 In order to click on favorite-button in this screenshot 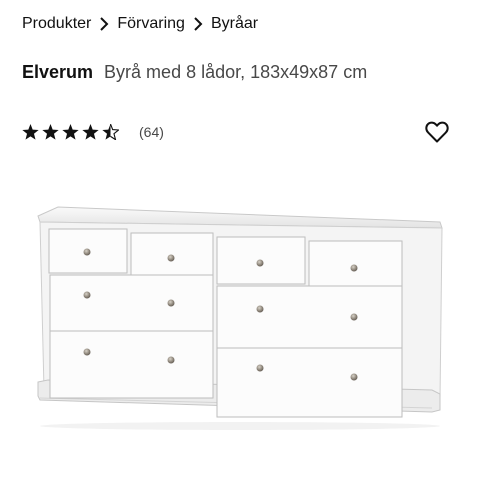, I will do `click(437, 132)`.